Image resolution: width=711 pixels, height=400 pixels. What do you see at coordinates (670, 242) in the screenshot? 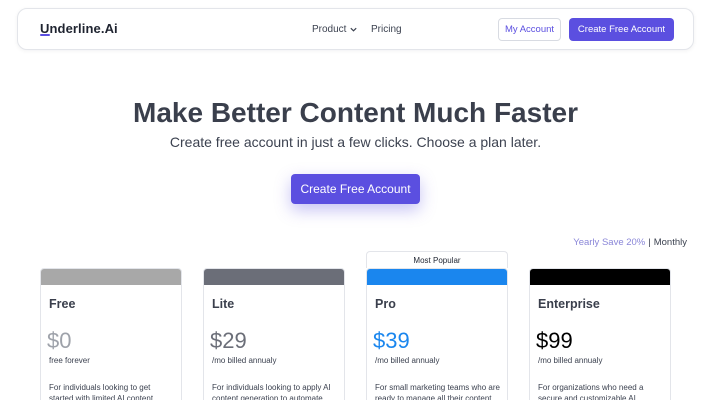
I see `billing-monthly-option: Monthly` at bounding box center [670, 242].